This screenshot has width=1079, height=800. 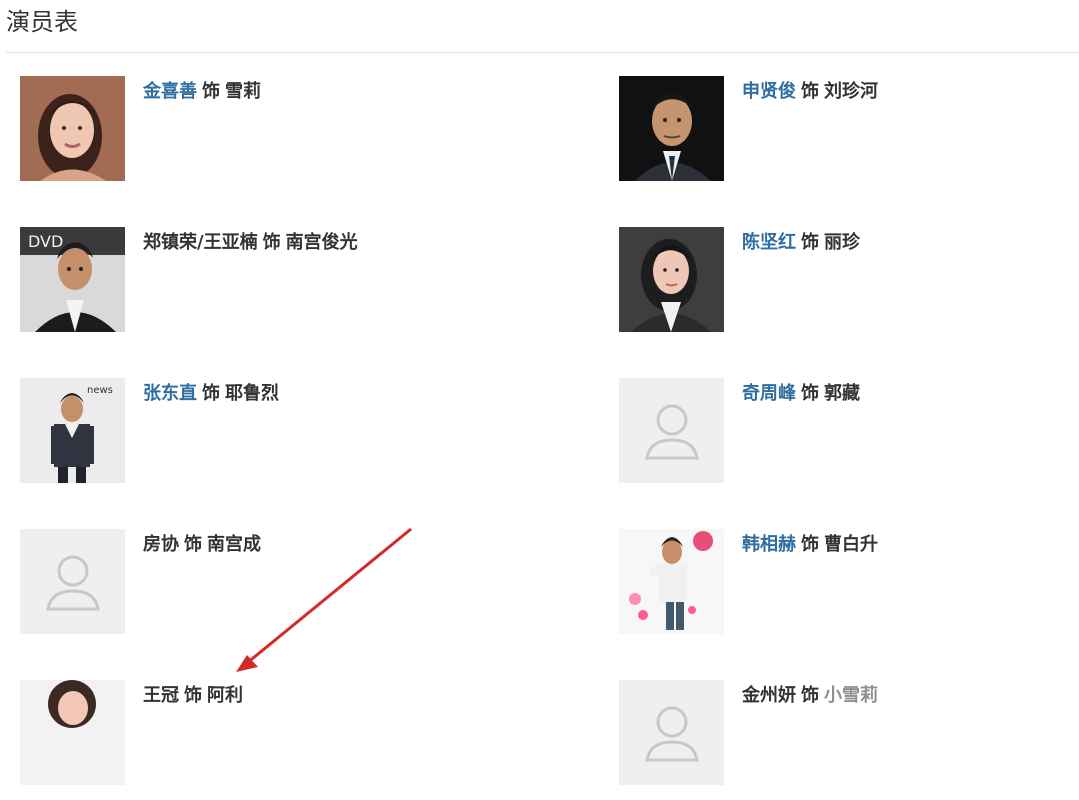 I want to click on role-name: 阿利, so click(x=225, y=695).